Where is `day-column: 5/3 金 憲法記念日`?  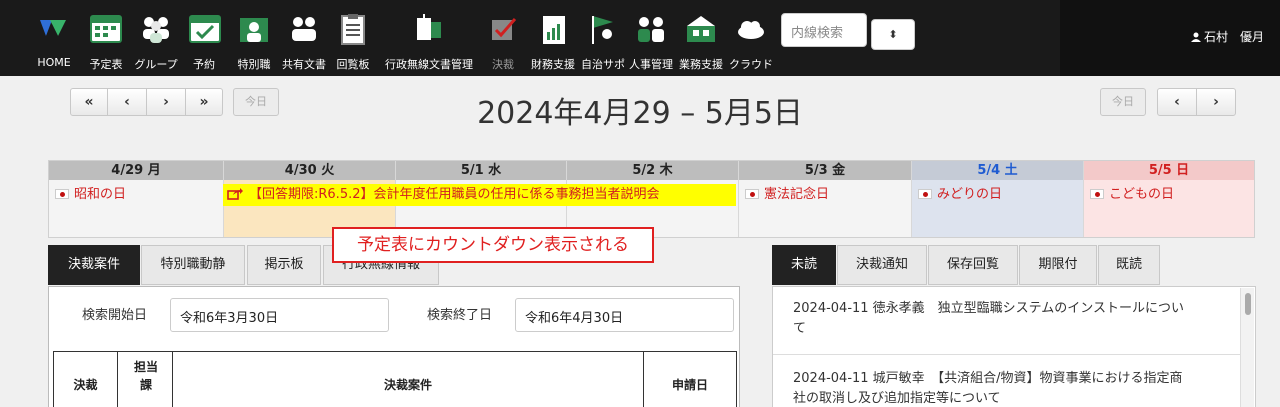 day-column: 5/3 金 憲法記念日 is located at coordinates (825, 199).